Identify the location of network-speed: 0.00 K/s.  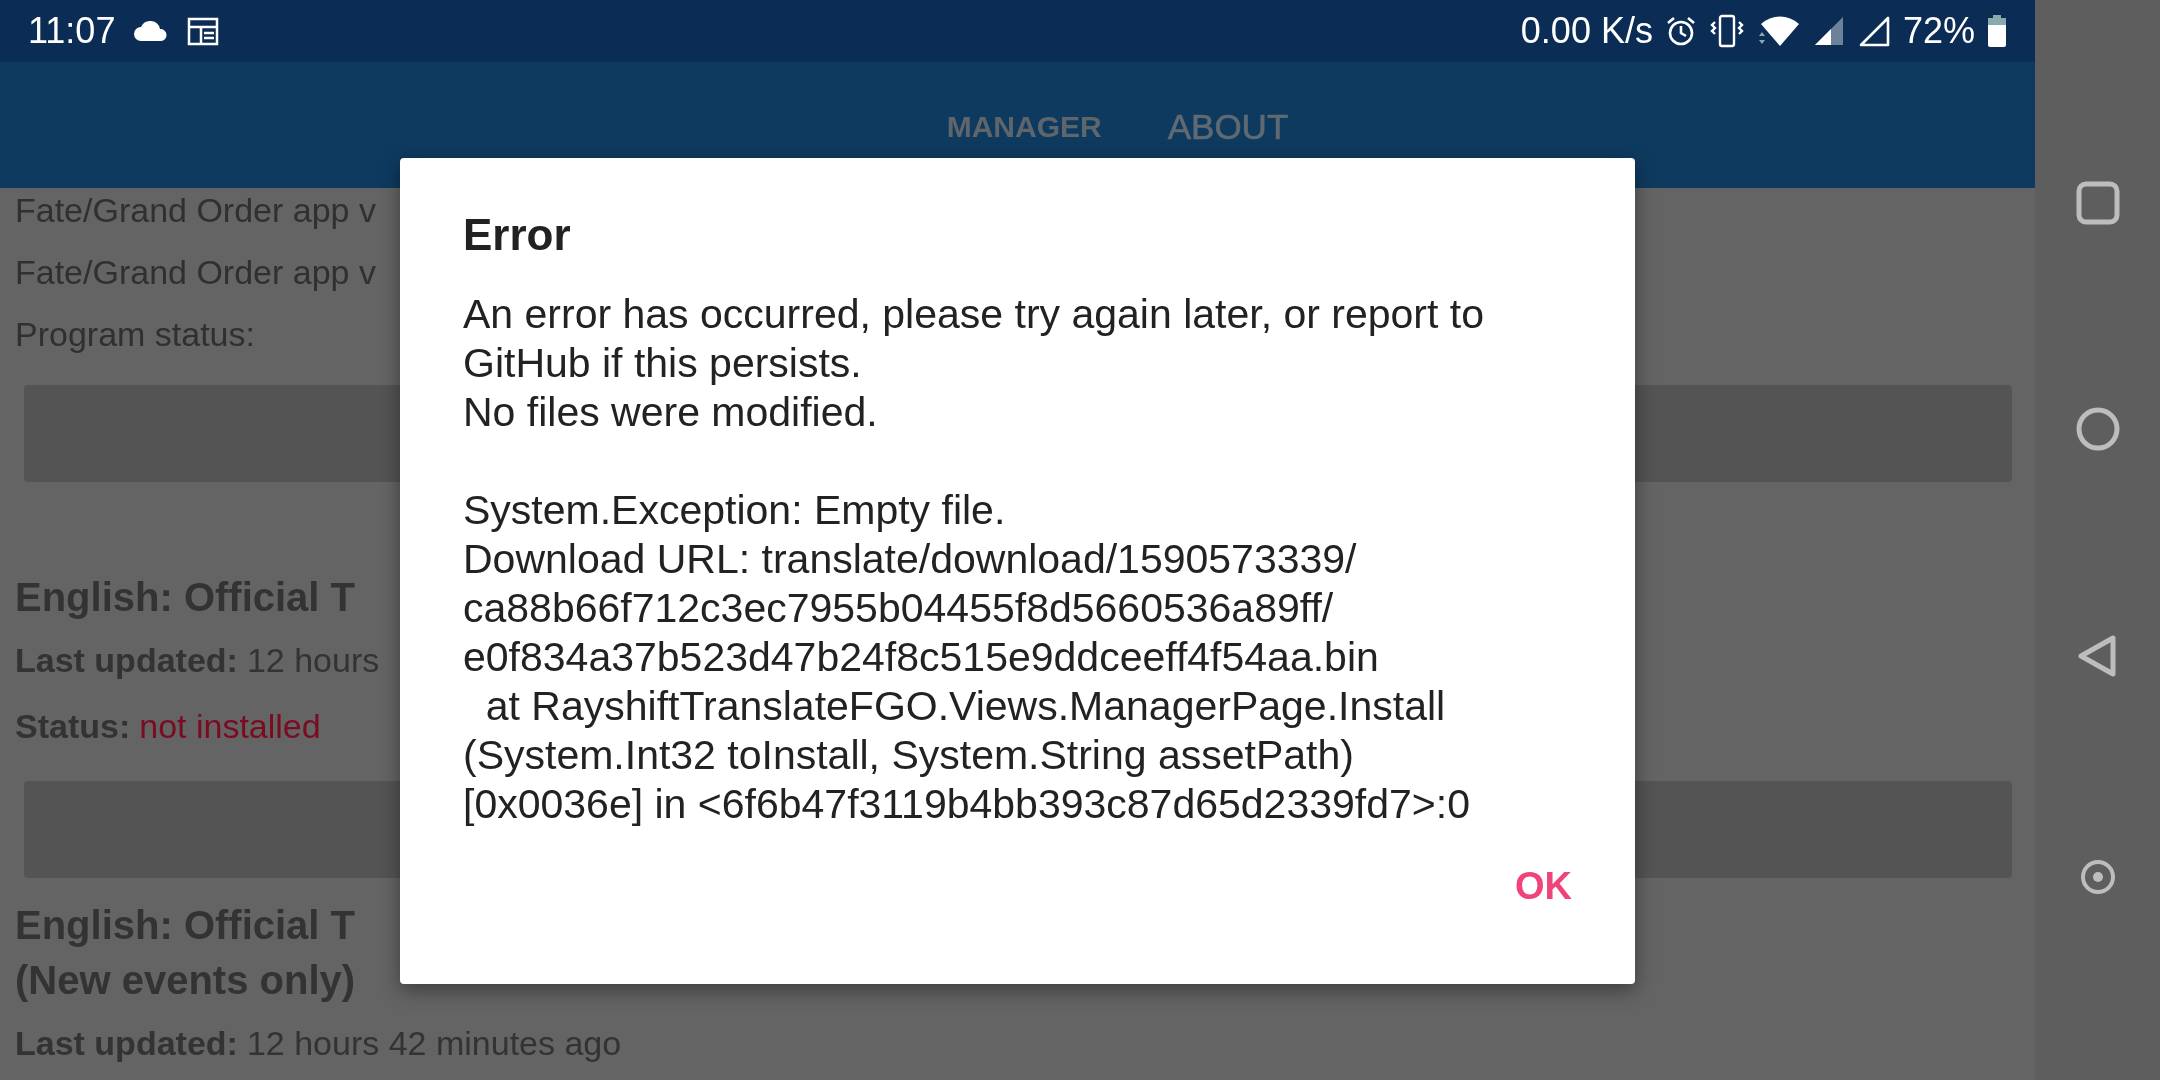
(1586, 31).